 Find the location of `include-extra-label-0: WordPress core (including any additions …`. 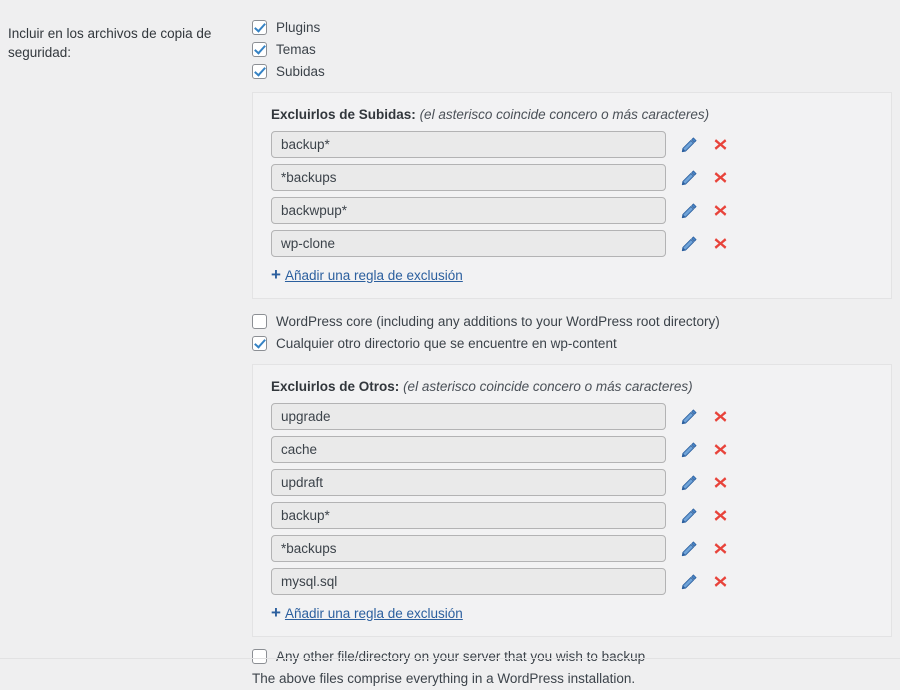

include-extra-label-0: WordPress core (including any additions … is located at coordinates (498, 321).